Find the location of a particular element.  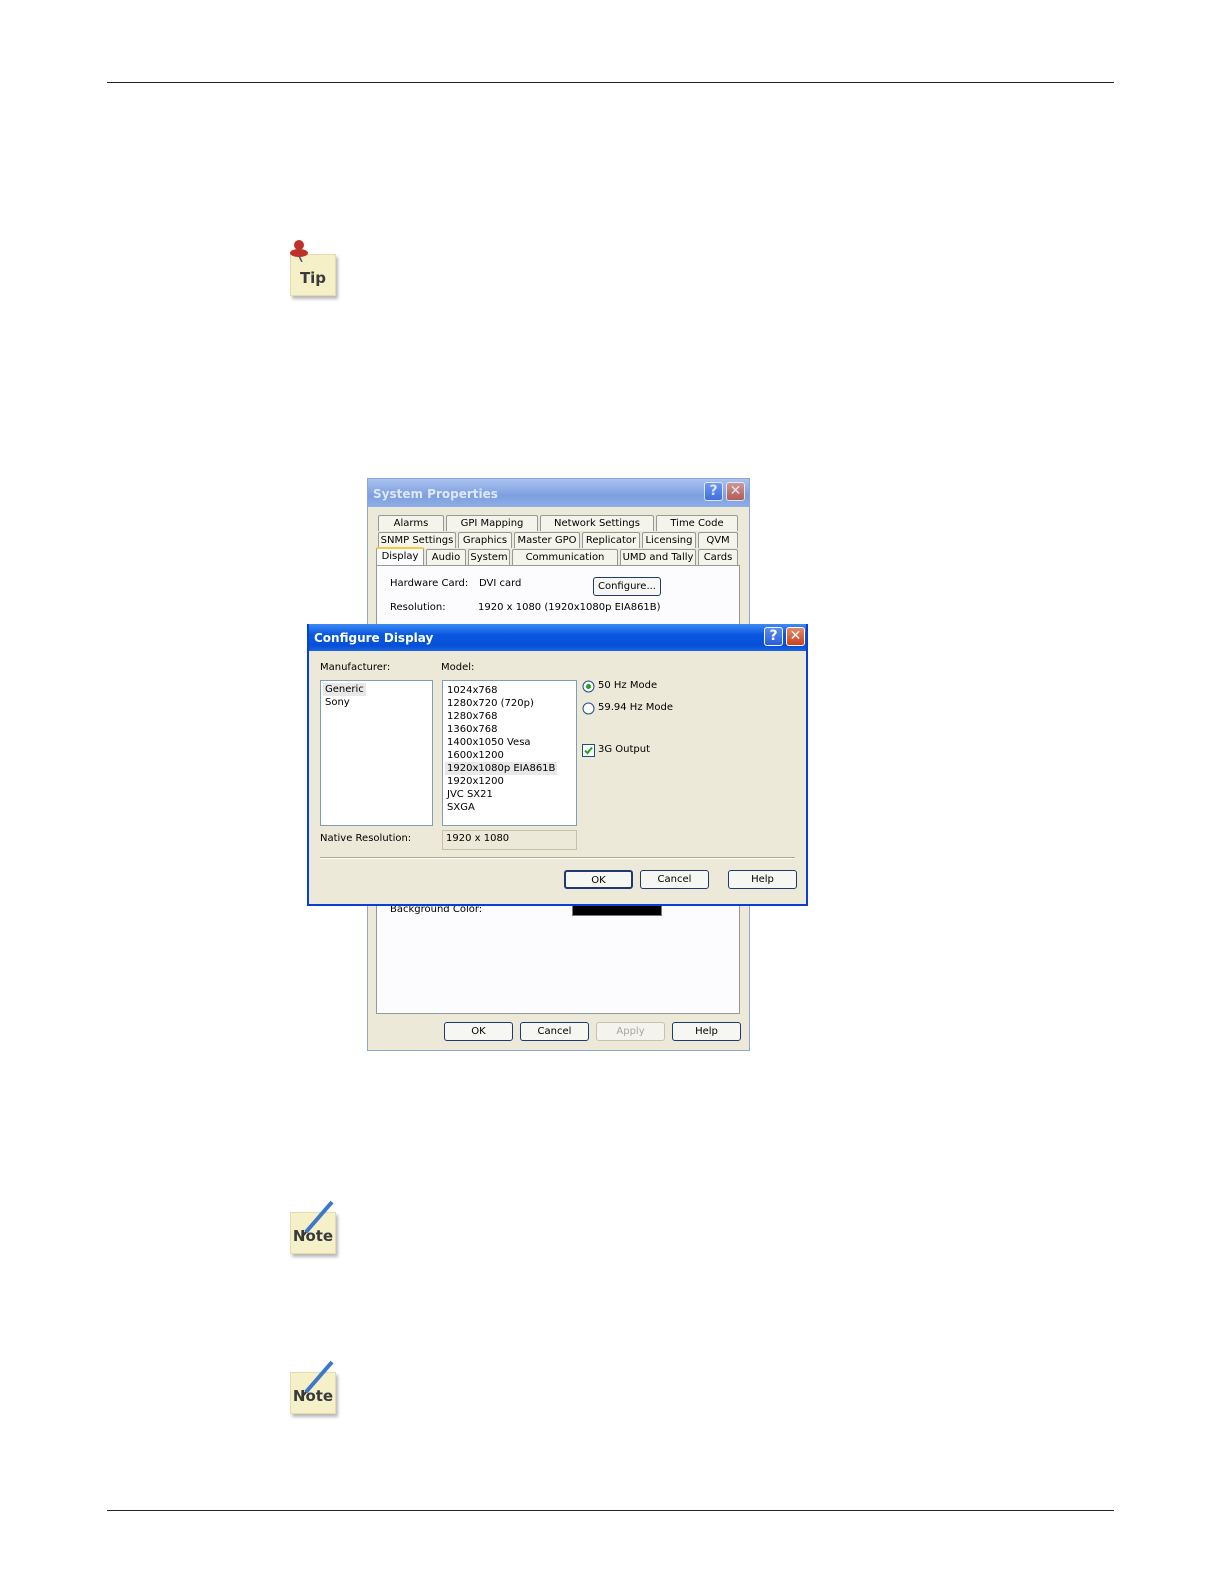

model-item: 1024x768 is located at coordinates (472, 690).